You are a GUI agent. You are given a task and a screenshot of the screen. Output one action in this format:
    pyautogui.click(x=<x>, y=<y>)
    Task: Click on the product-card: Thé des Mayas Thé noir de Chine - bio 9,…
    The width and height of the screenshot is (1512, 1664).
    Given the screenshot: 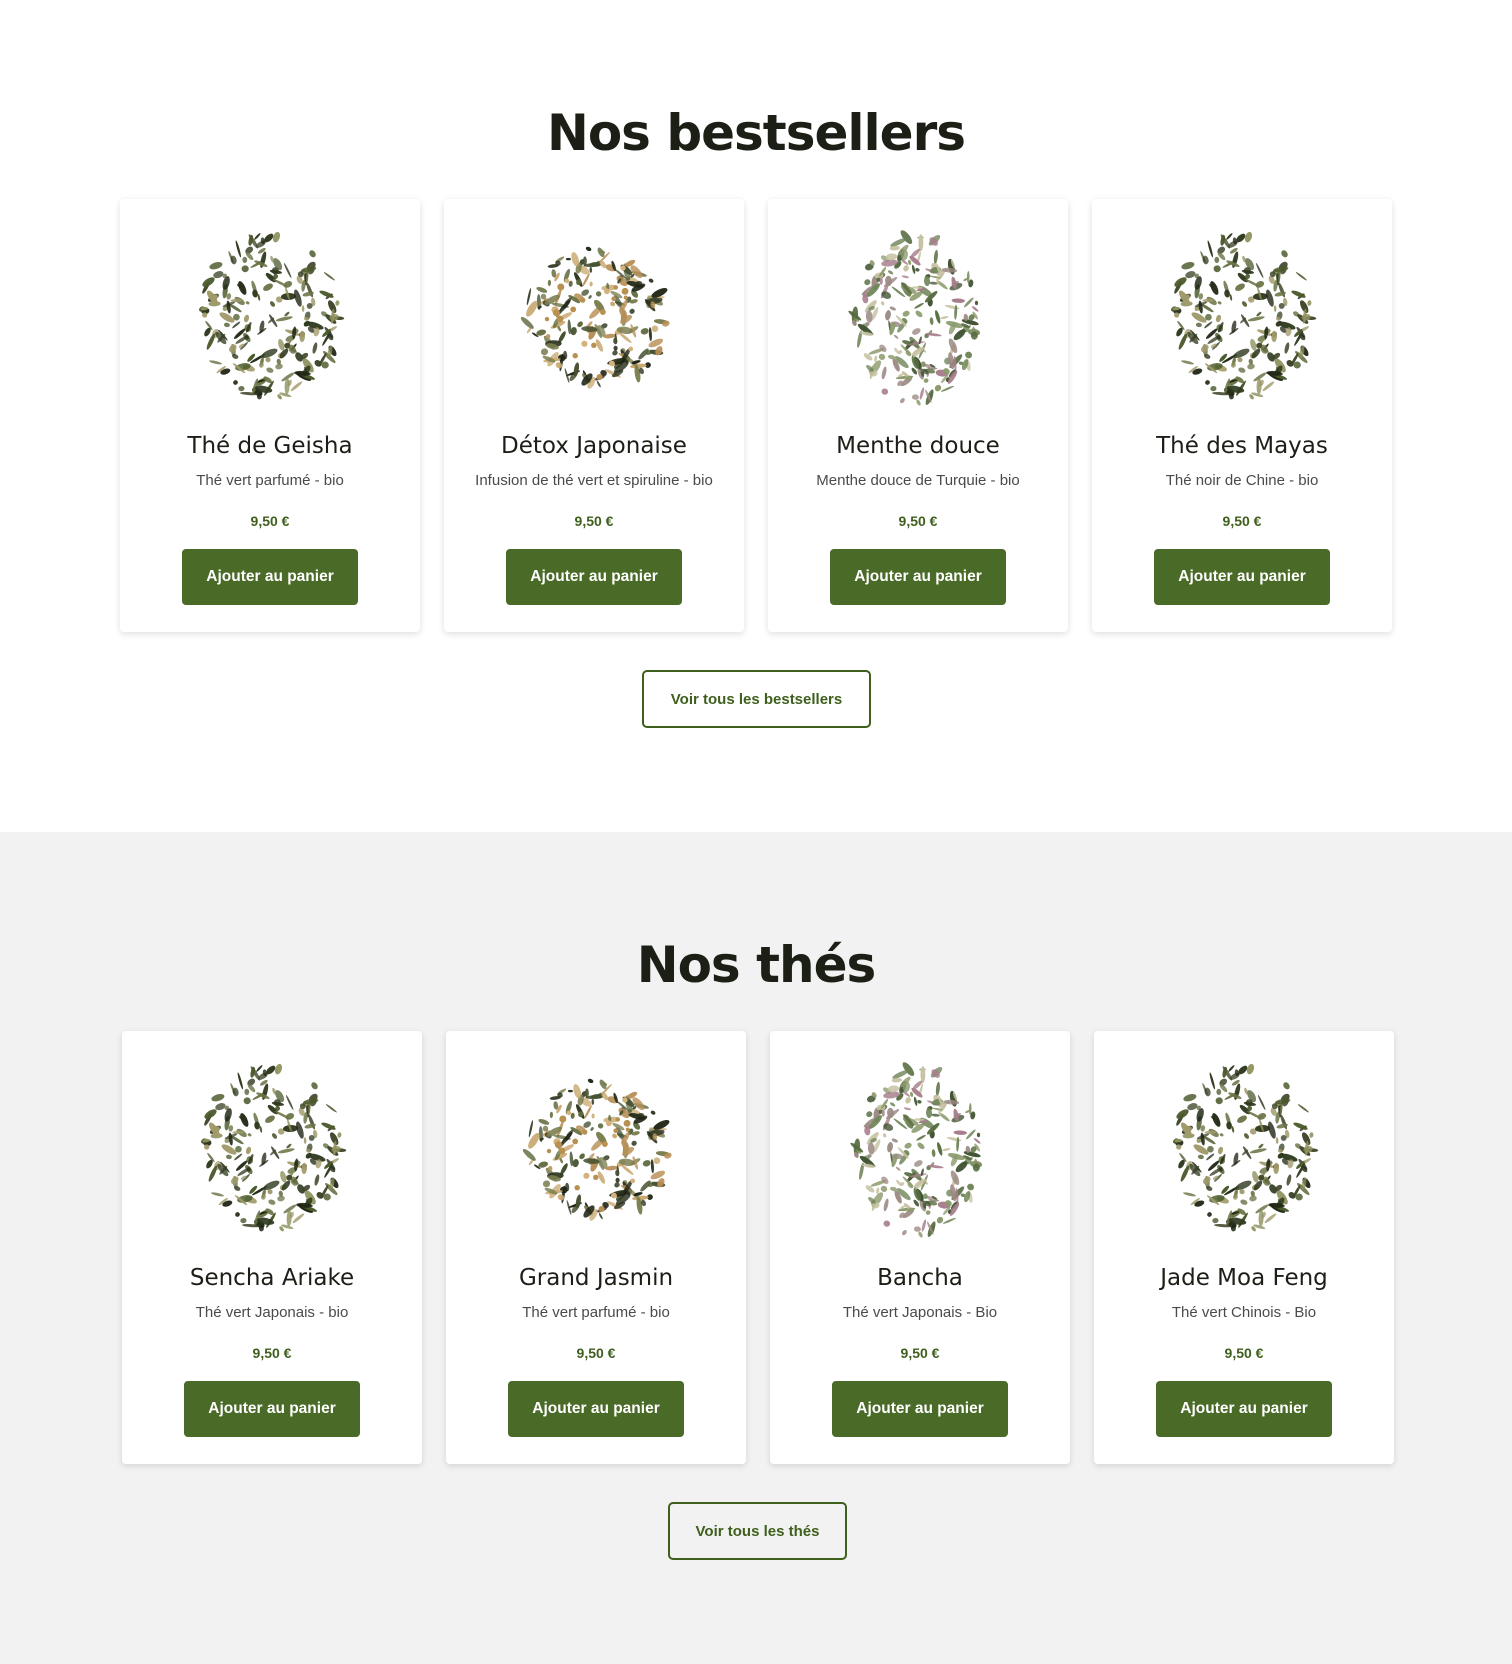 What is the action you would take?
    pyautogui.click(x=1242, y=415)
    